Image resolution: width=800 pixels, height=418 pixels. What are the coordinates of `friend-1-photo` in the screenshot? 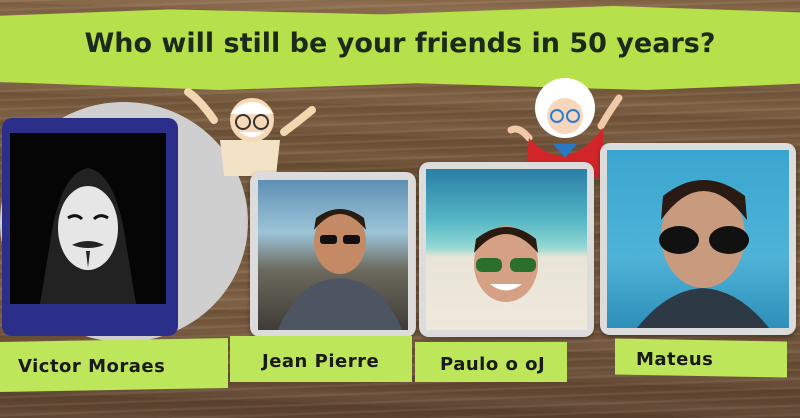 It's located at (88, 218).